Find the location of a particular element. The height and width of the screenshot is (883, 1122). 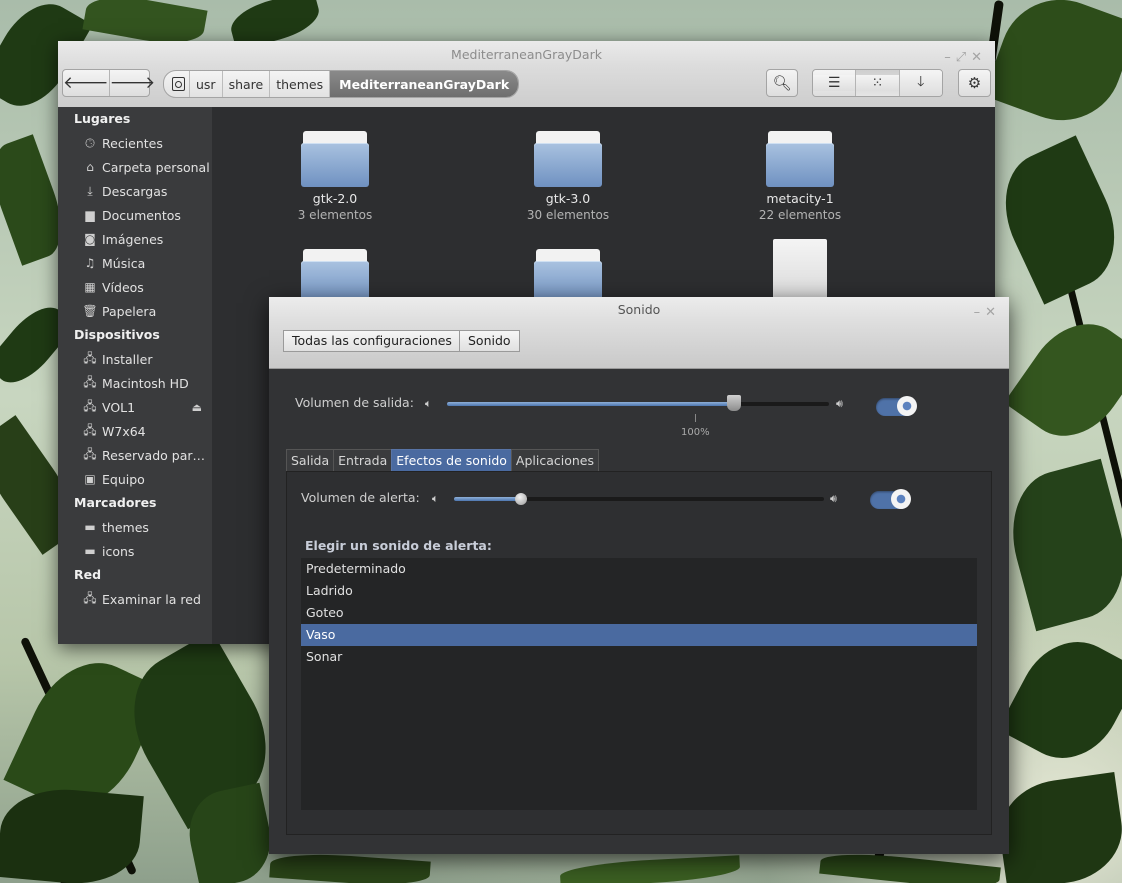

folder-name: gtk-3.0 is located at coordinates (568, 198).